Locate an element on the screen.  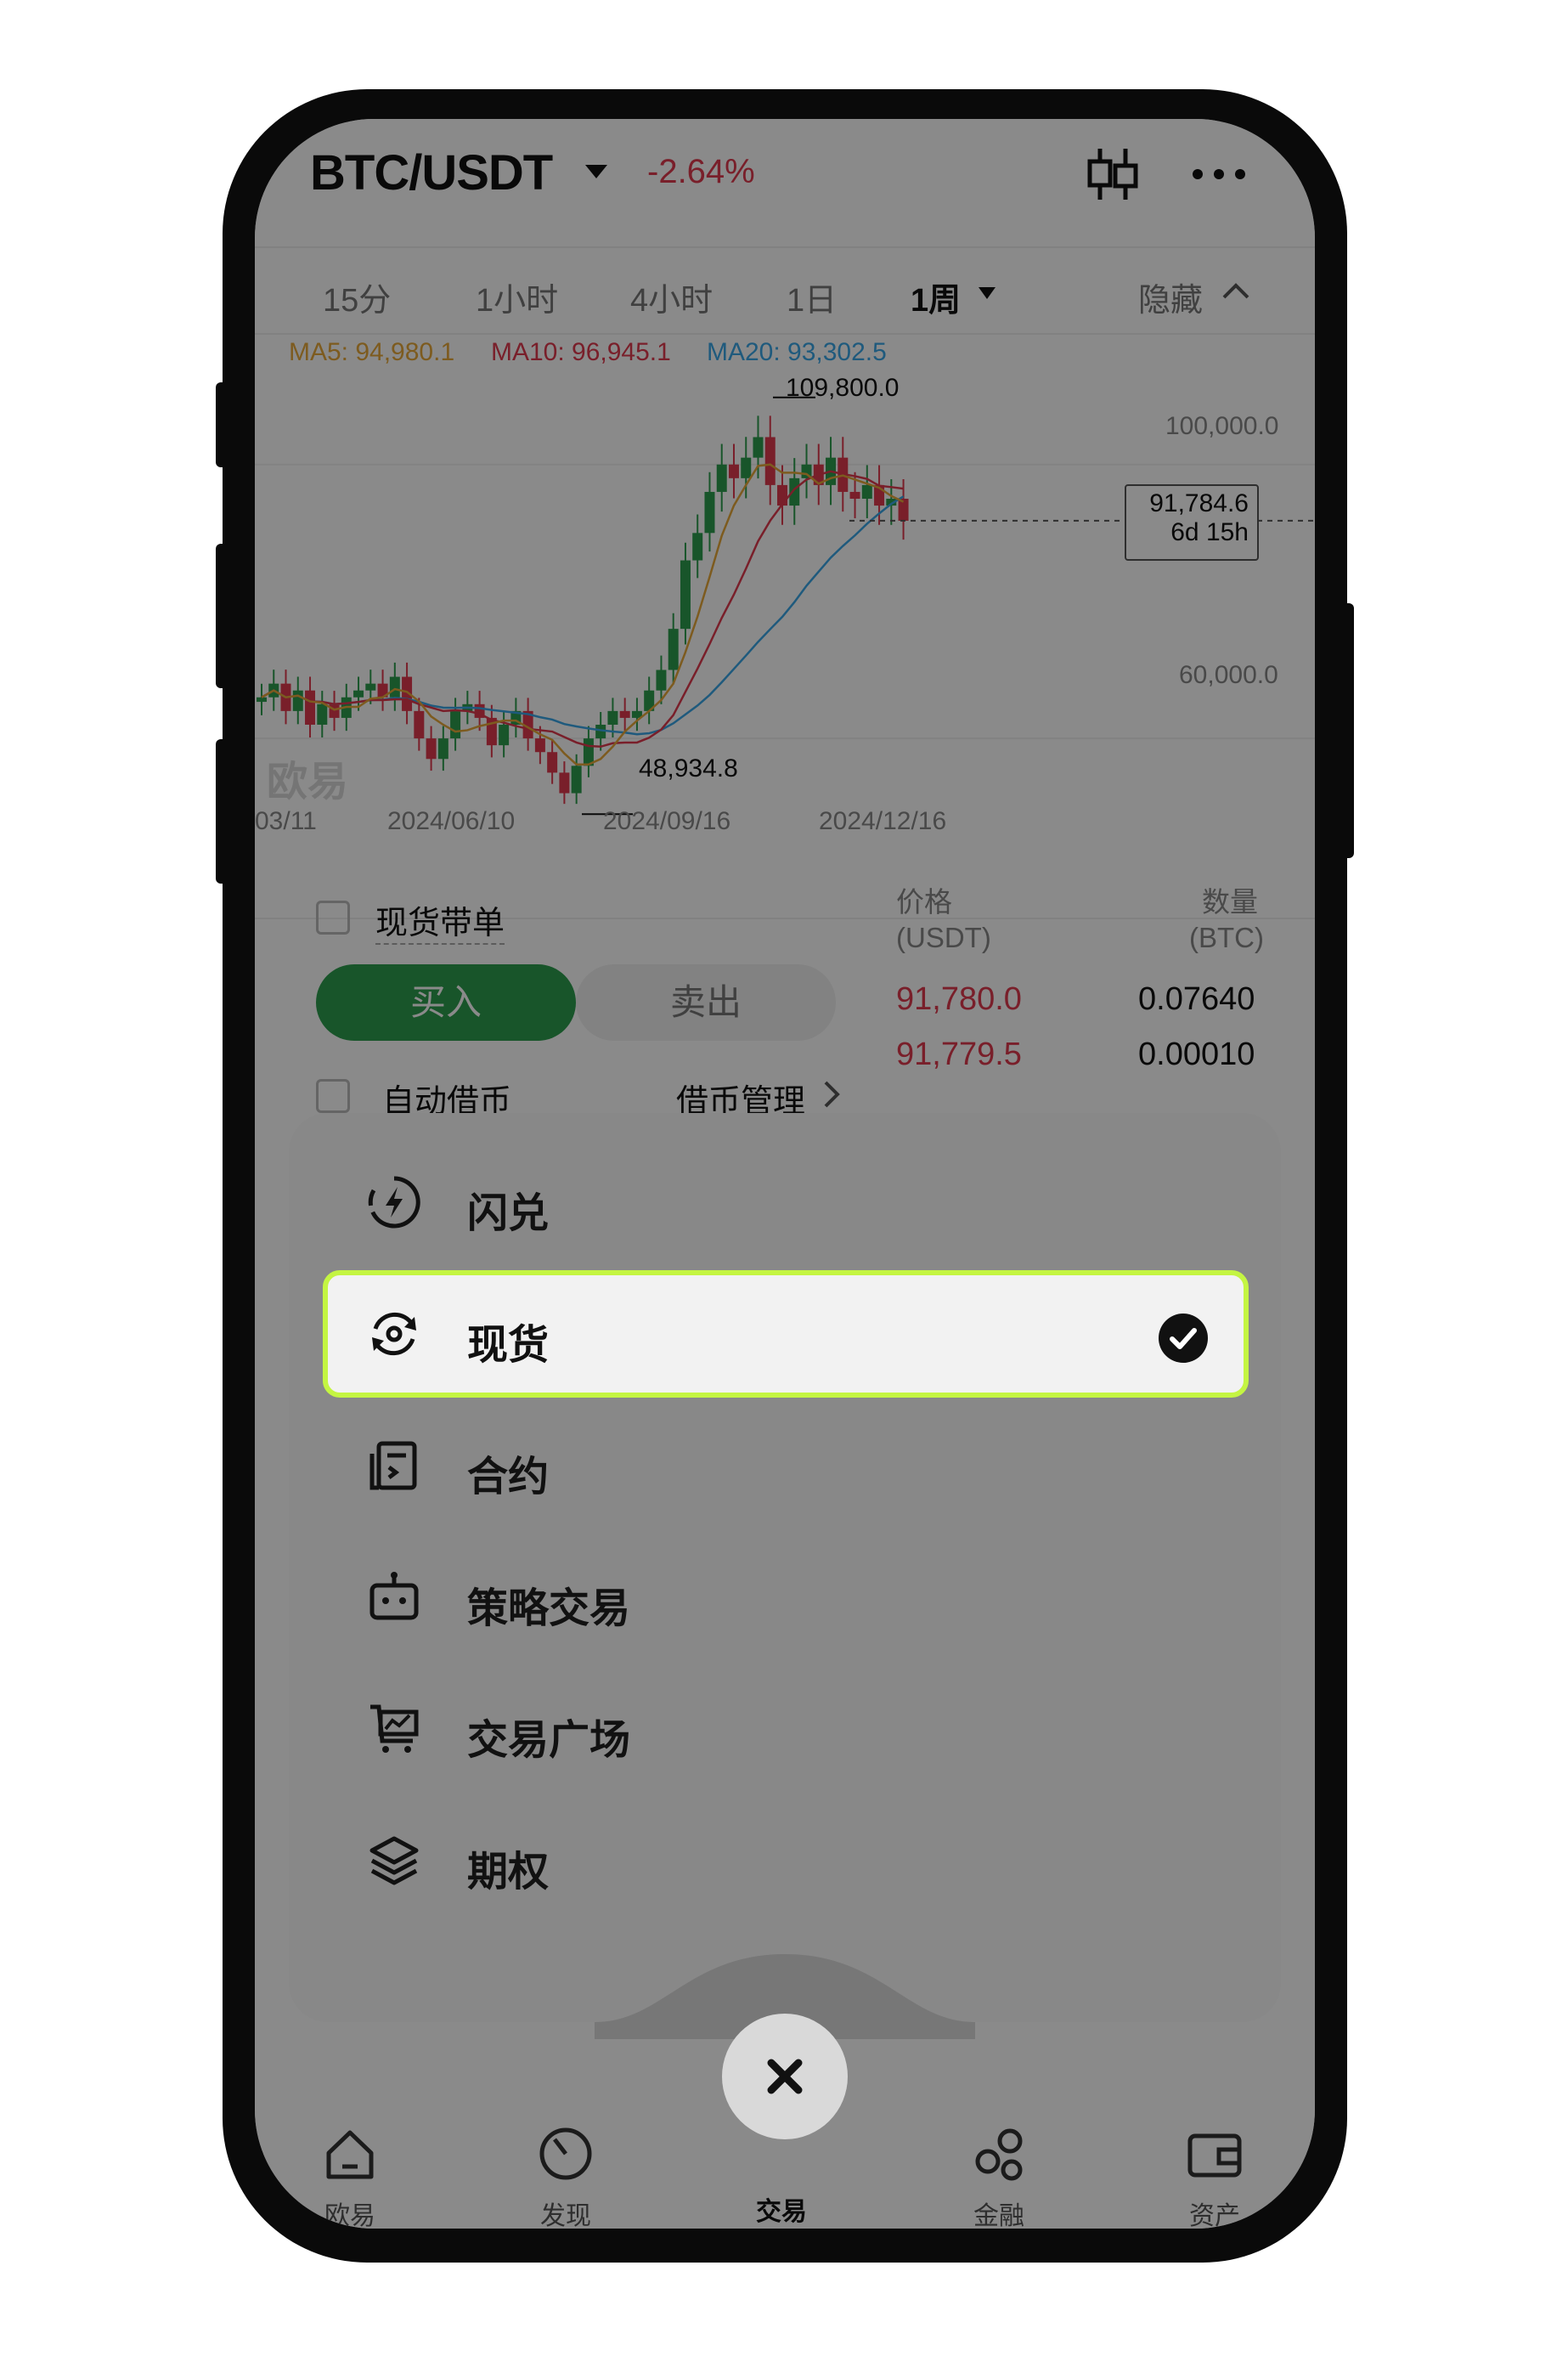
menu-item-flash-swap: 闪兑 is located at coordinates (786, 1202).